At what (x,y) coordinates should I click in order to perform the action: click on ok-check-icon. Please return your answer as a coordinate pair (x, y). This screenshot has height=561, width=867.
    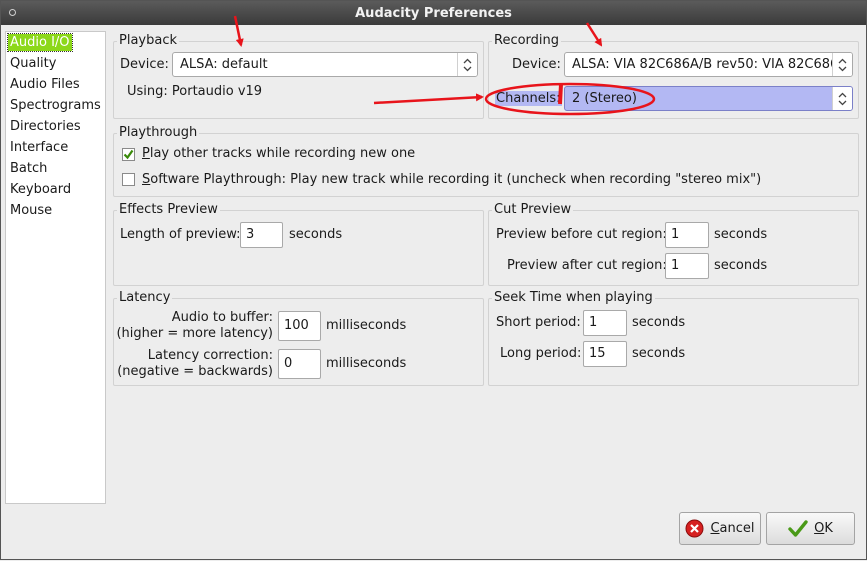
    Looking at the image, I should click on (798, 528).